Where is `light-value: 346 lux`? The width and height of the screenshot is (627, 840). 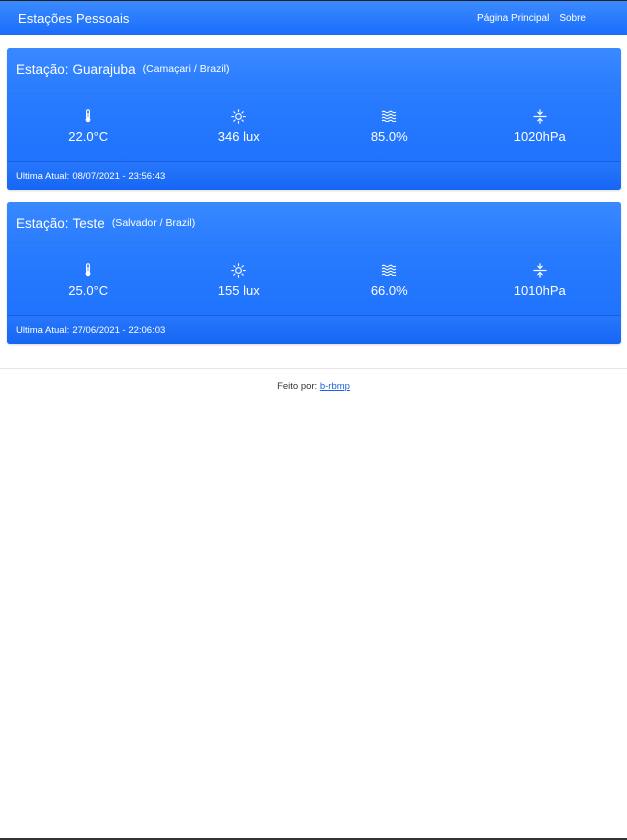
light-value: 346 lux is located at coordinates (238, 136).